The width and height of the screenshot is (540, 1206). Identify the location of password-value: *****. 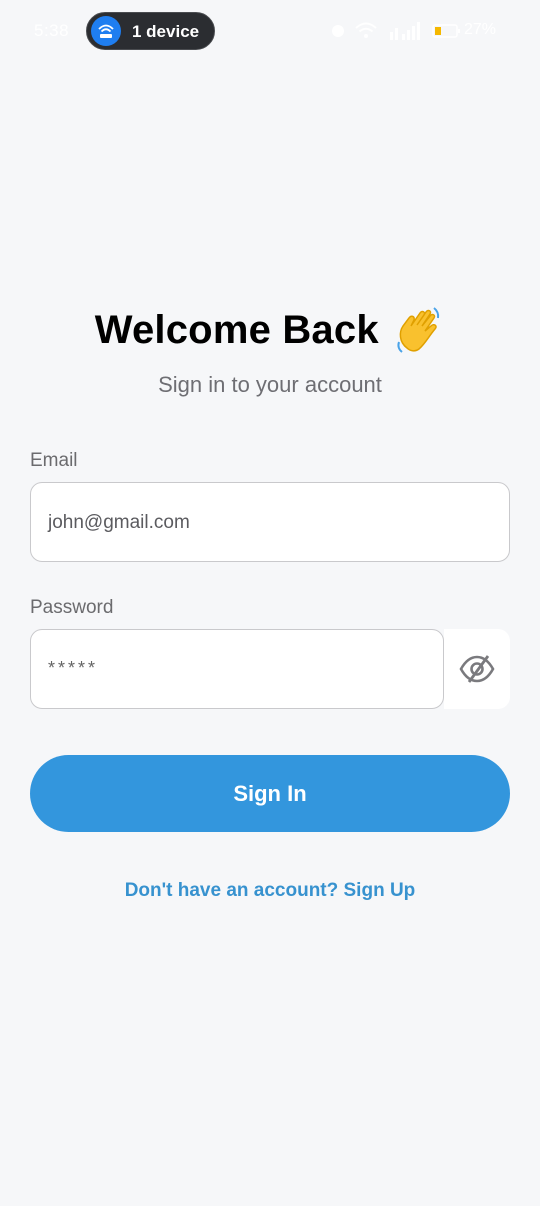
(73, 668).